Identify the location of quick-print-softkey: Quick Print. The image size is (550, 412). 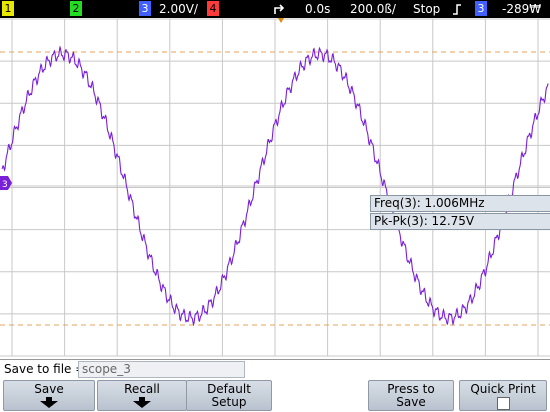
(503, 395).